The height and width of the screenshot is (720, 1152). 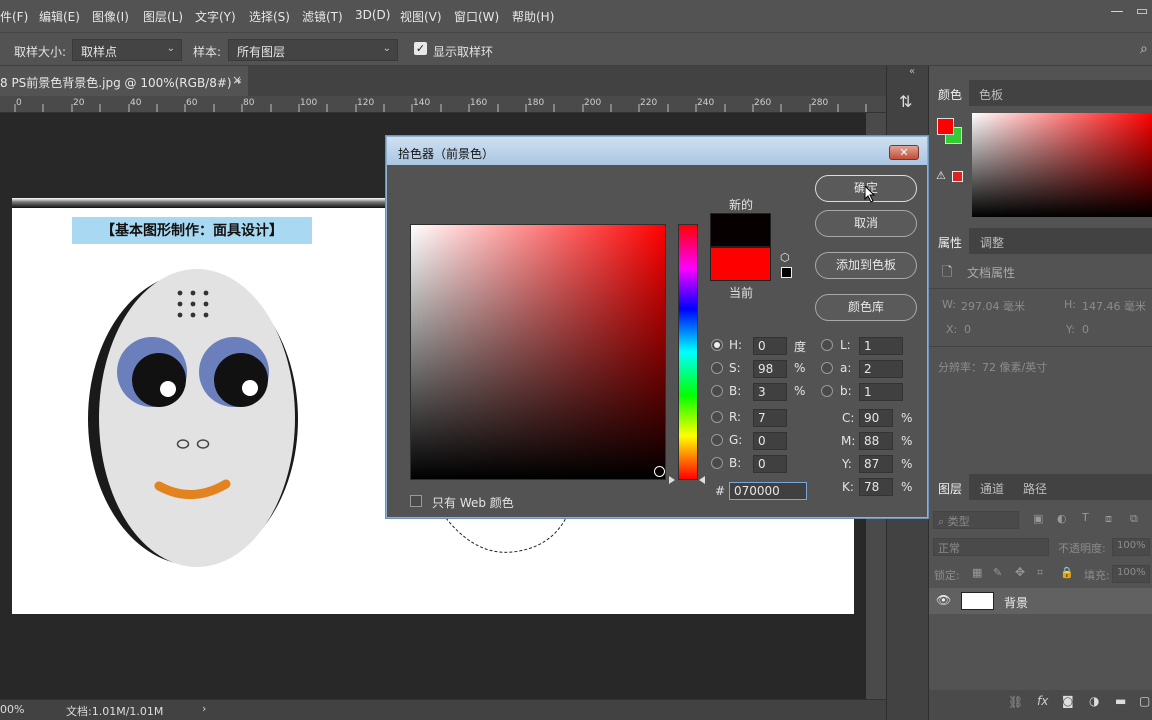 I want to click on restore-icon: ▭, so click(x=1141, y=13).